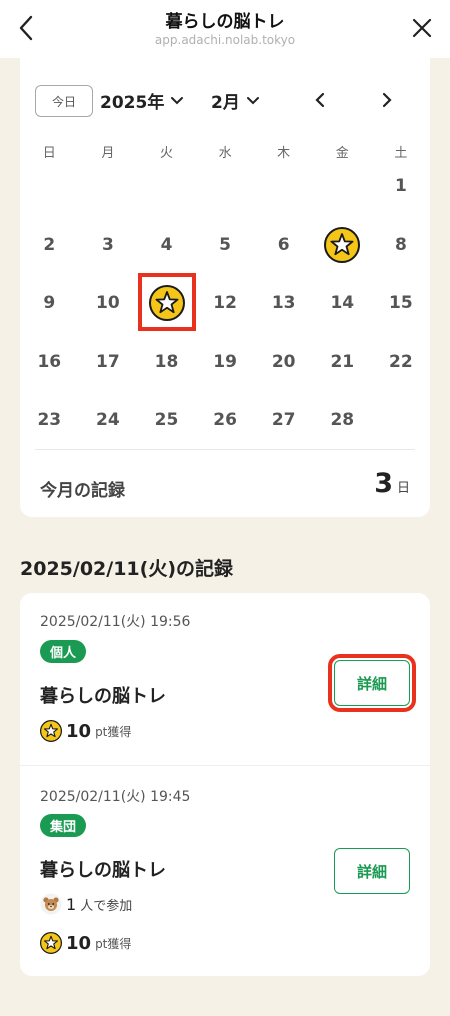 The width and height of the screenshot is (450, 1016). Describe the element at coordinates (401, 153) in the screenshot. I see `weekday-sat: 土` at that location.